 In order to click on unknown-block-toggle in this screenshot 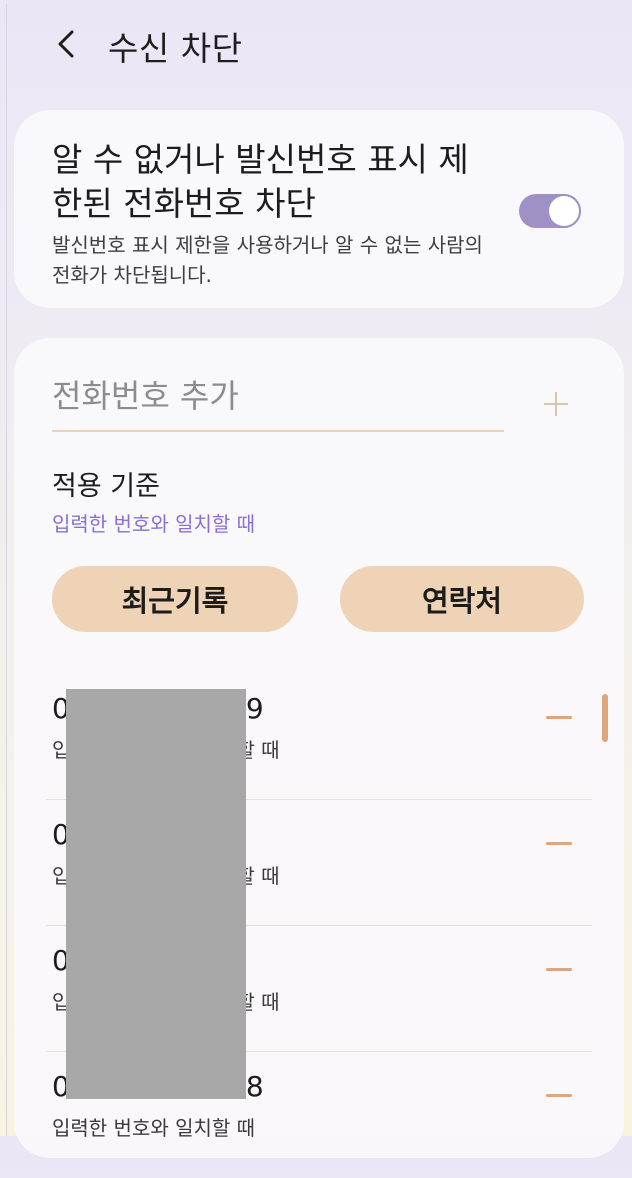, I will do `click(550, 211)`.